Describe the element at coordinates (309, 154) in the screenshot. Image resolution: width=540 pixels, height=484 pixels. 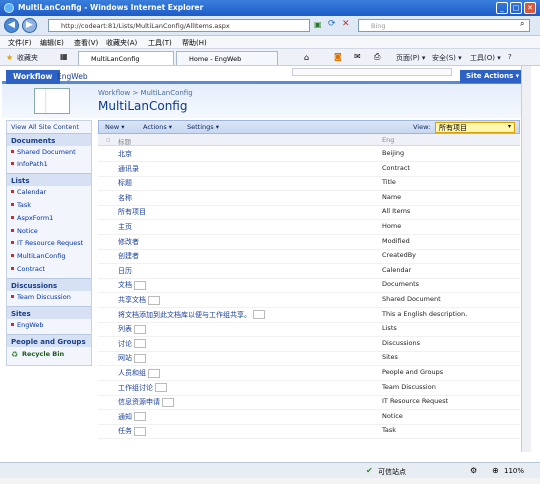
I see `table-row: 北京 Beijing` at that location.